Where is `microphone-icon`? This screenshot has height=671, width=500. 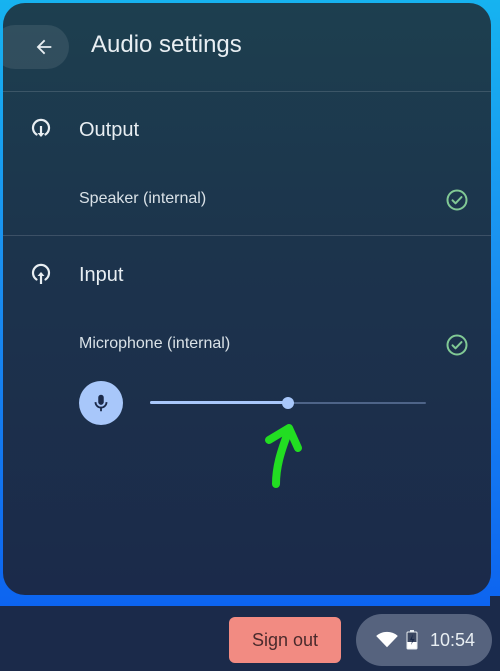 microphone-icon is located at coordinates (101, 403).